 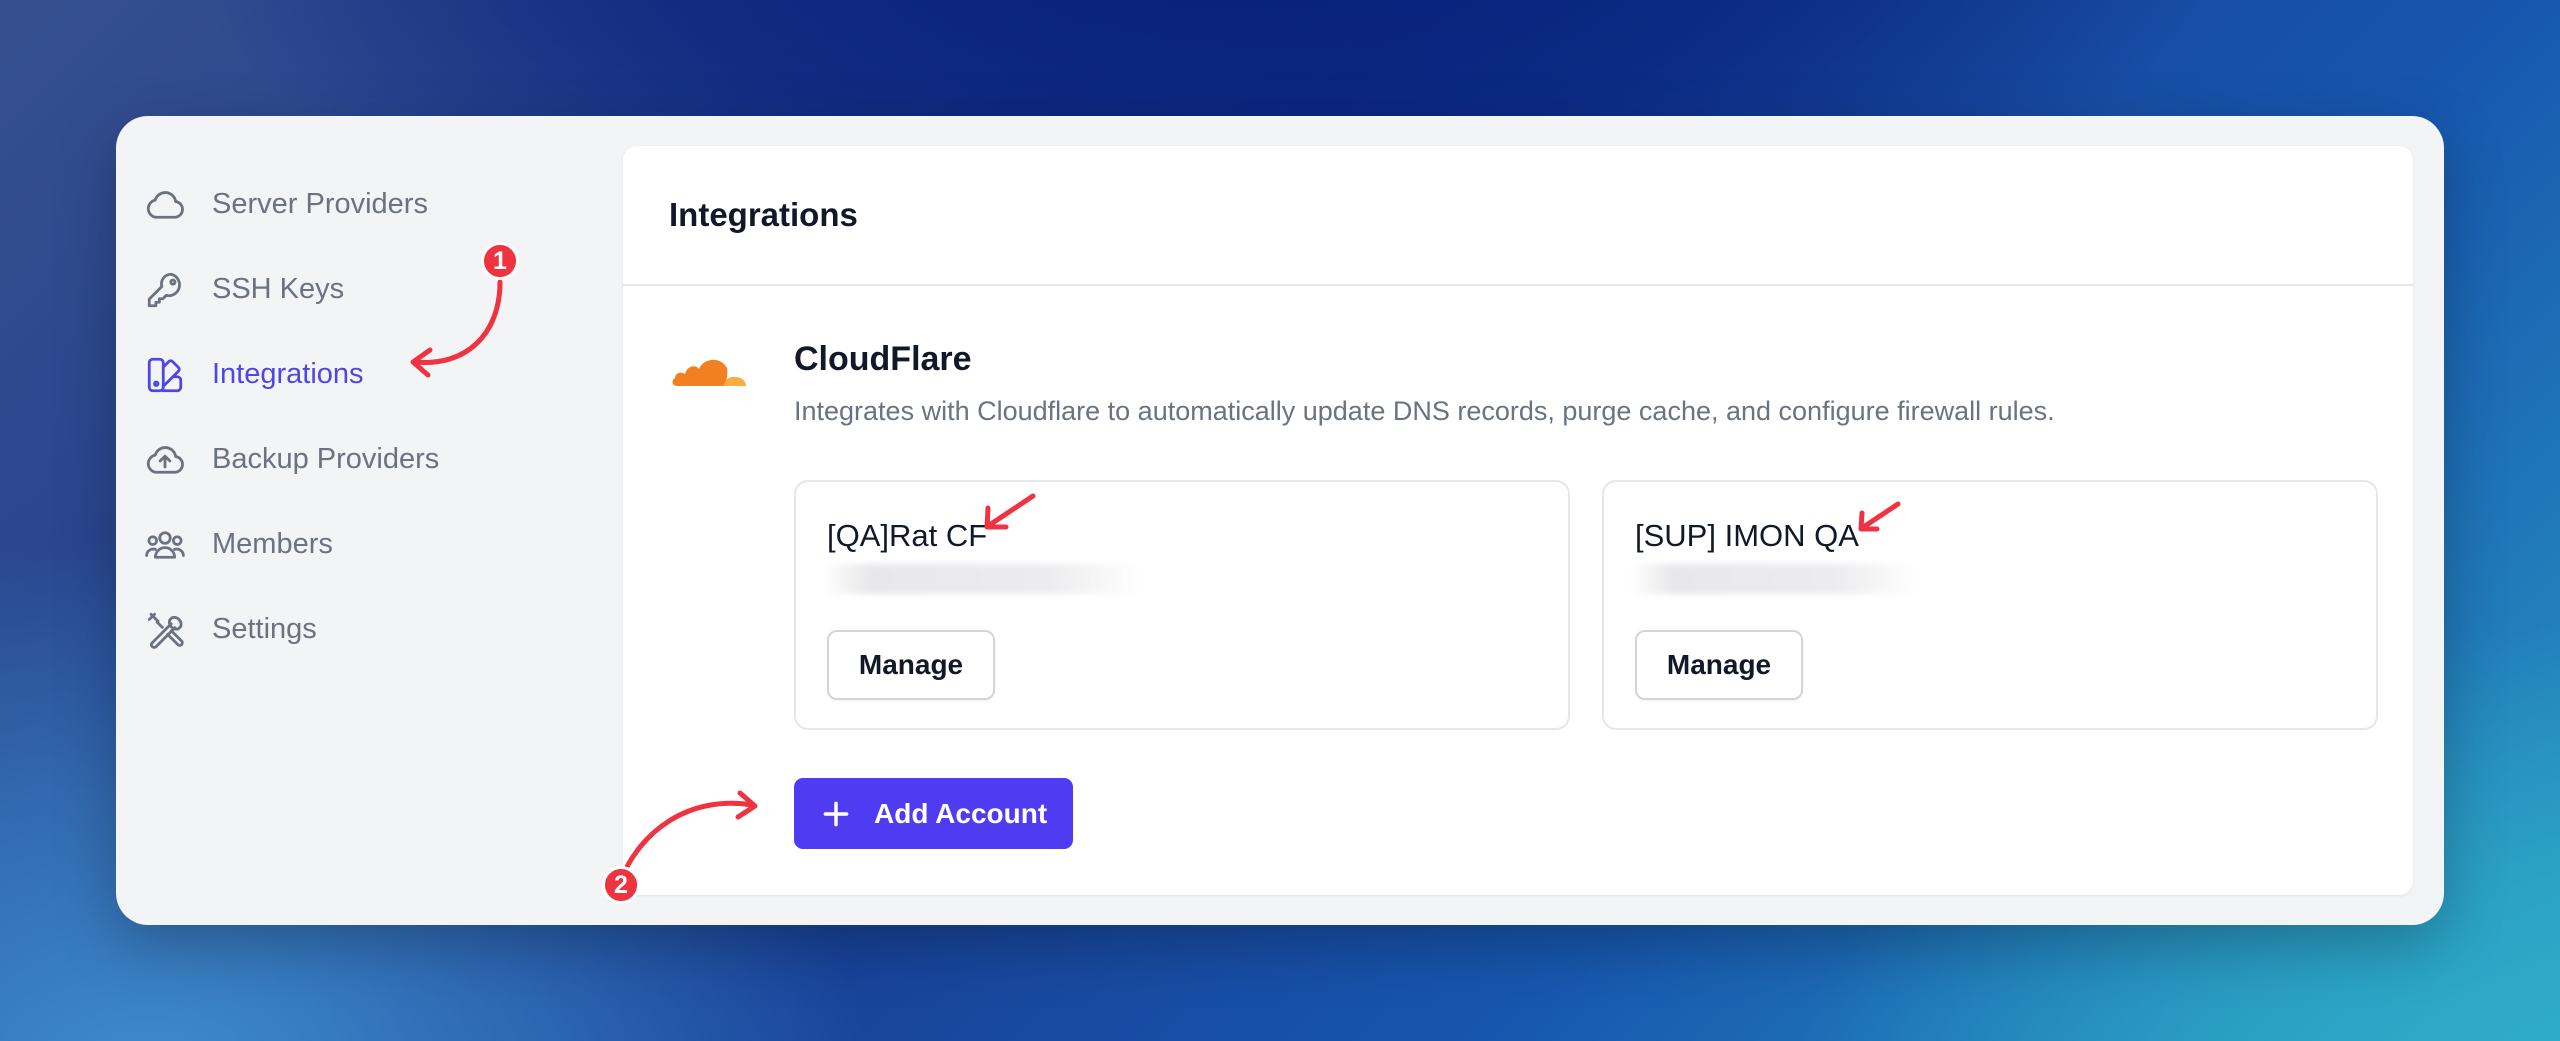 What do you see at coordinates (165, 460) in the screenshot?
I see `cloud-upload-icon` at bounding box center [165, 460].